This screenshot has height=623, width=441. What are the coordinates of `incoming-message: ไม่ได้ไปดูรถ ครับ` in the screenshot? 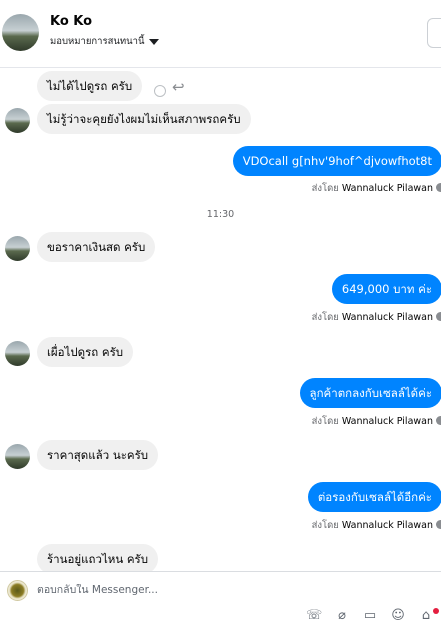 It's located at (90, 86).